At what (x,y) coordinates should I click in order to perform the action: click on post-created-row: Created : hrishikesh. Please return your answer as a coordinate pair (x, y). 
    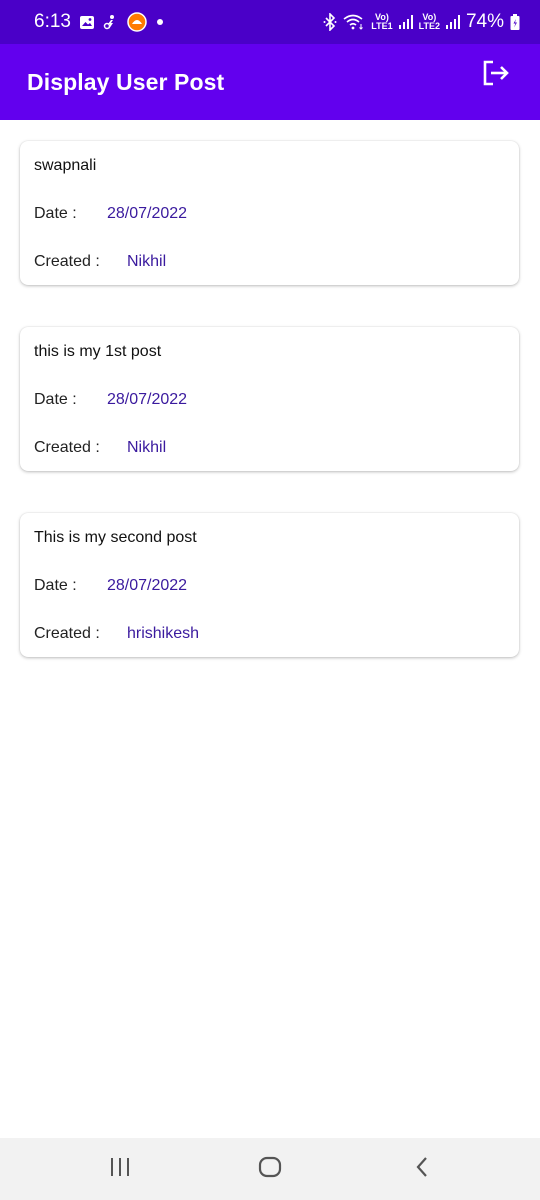
    Looking at the image, I should click on (116, 634).